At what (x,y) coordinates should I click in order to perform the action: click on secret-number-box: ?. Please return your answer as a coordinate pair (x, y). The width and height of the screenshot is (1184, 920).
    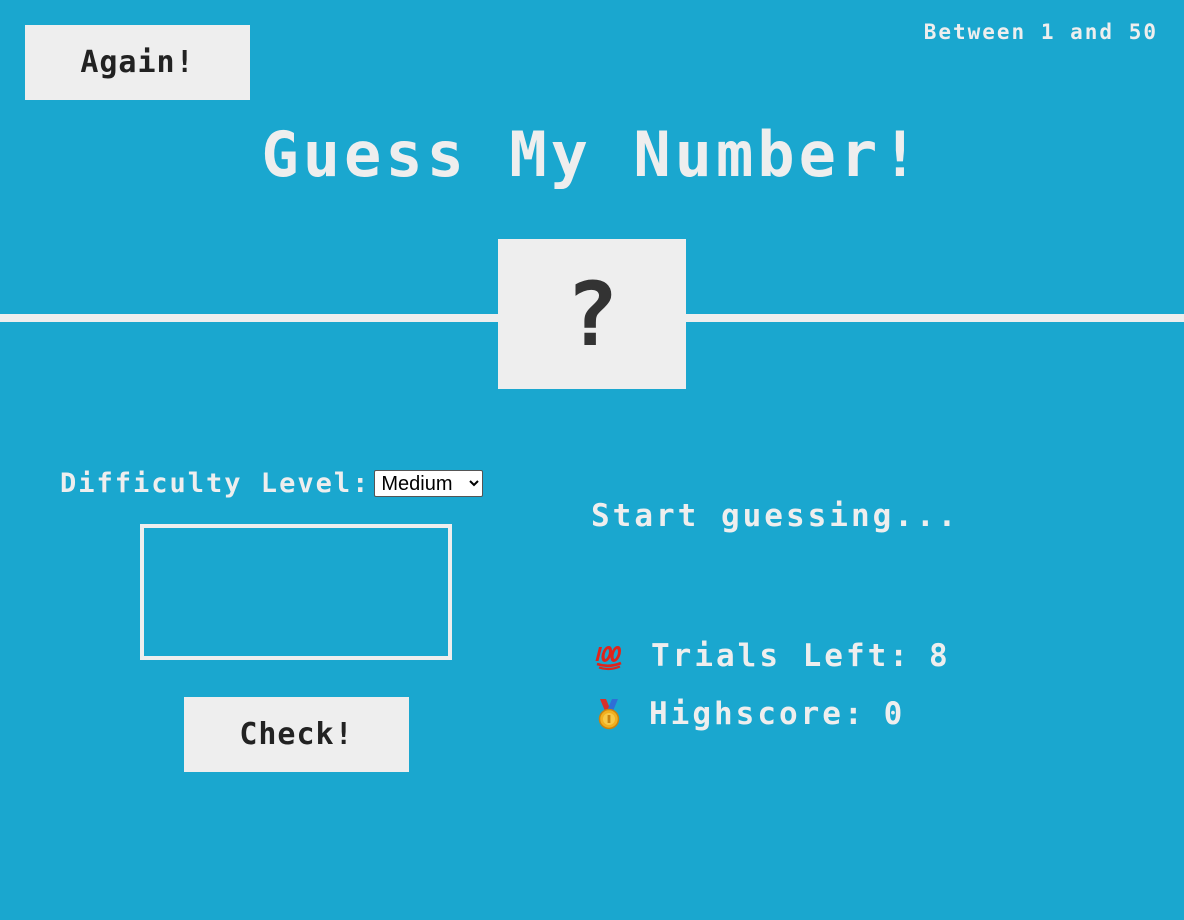
    Looking at the image, I should click on (592, 314).